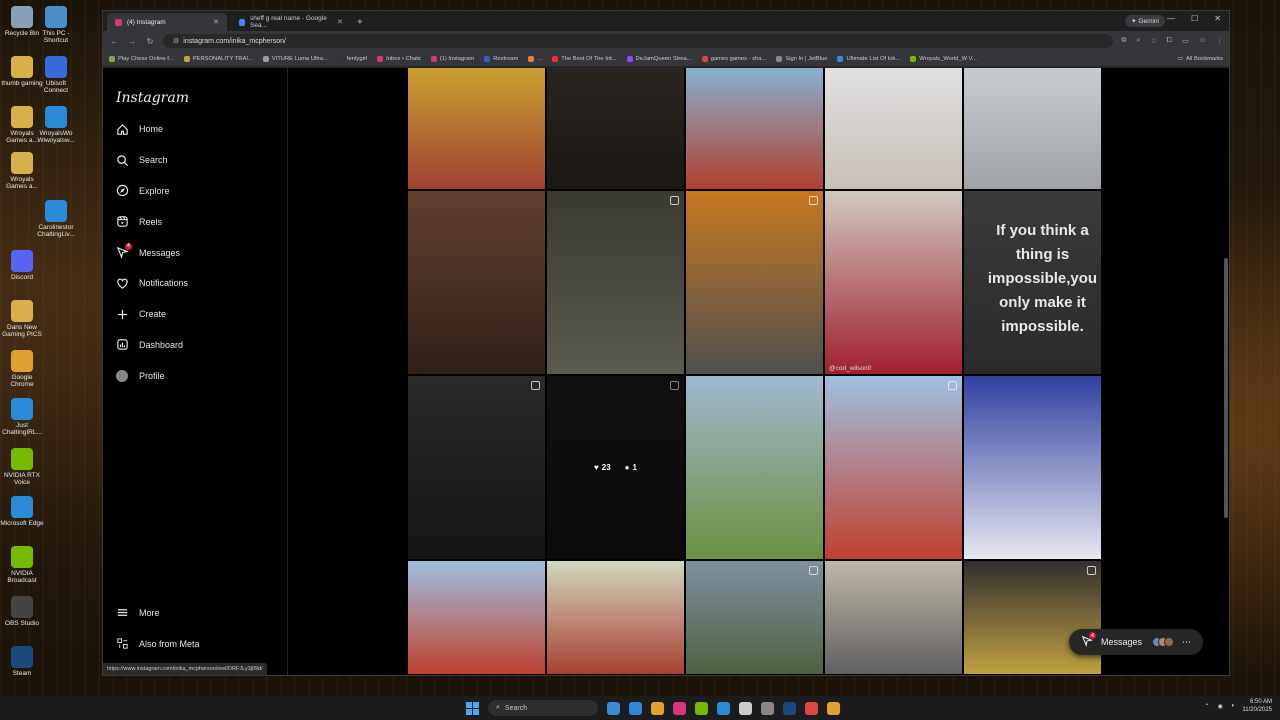 Image resolution: width=1280 pixels, height=720 pixels. What do you see at coordinates (22, 319) in the screenshot?
I see `desktop-icon: Dans New Gaming PICS` at bounding box center [22, 319].